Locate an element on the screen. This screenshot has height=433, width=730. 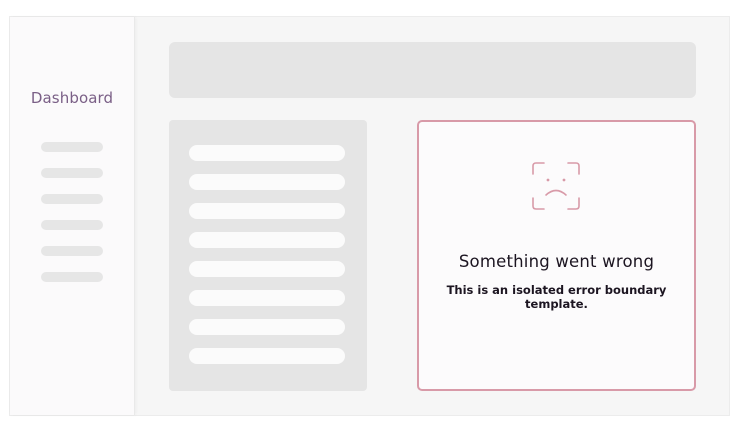
sad-face-icon is located at coordinates (556, 186).